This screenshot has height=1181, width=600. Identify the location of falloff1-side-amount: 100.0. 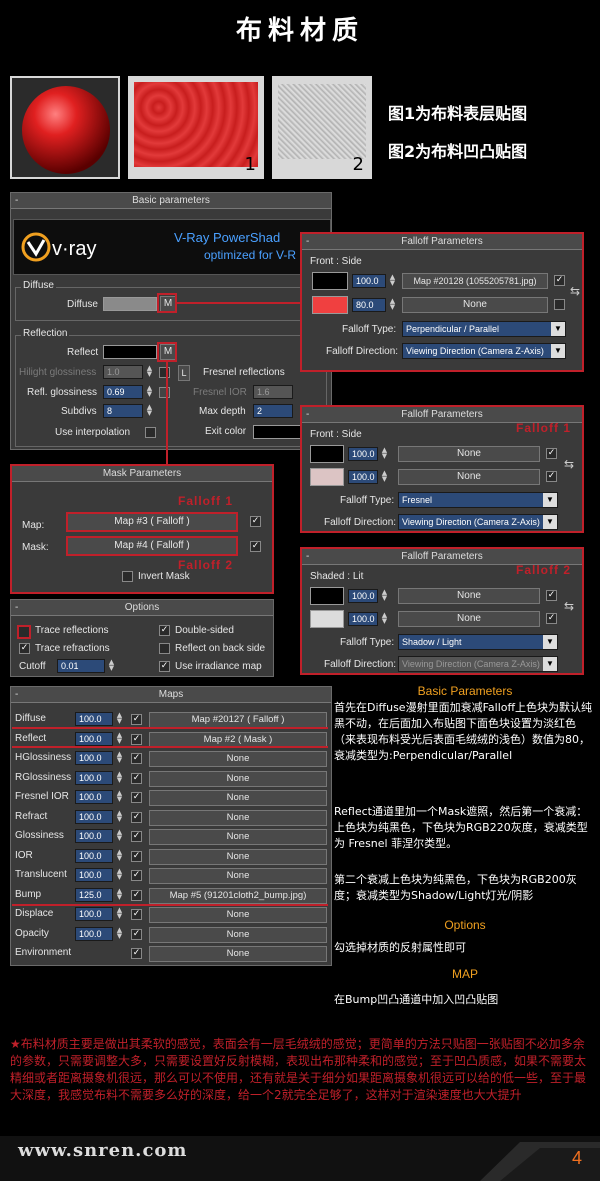
(363, 477).